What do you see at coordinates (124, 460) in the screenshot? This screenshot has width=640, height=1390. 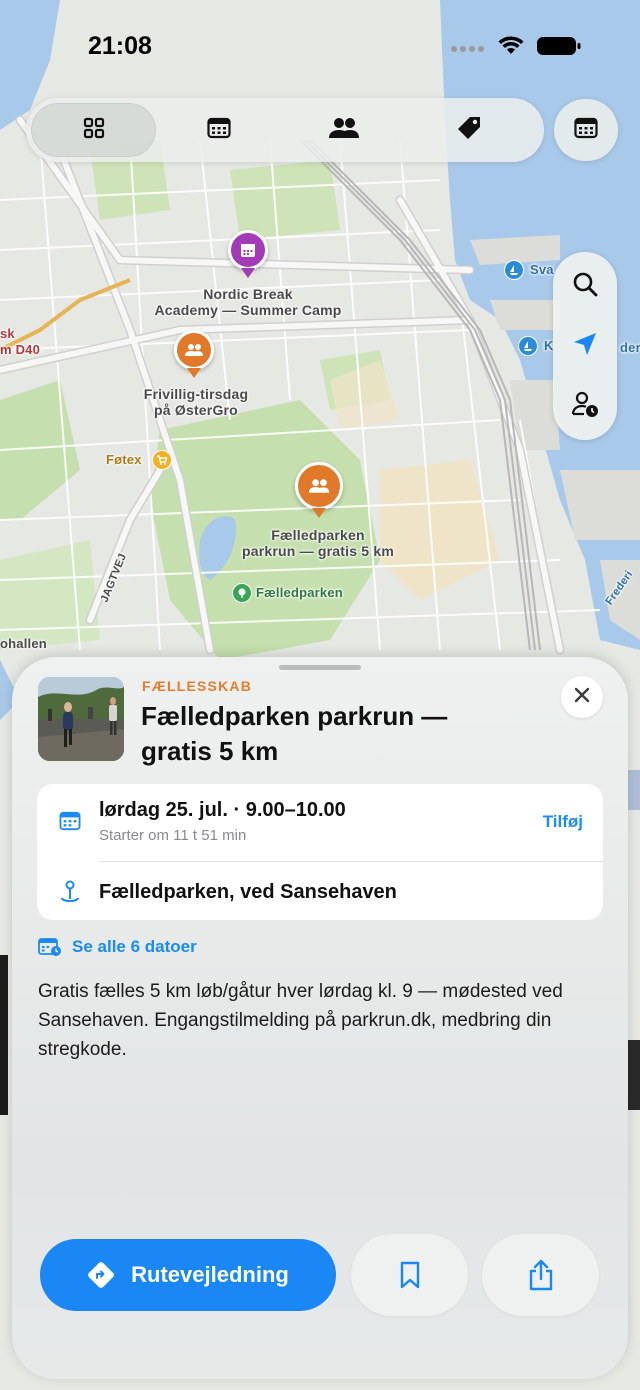 I see `map-label-fotex: Føtex` at bounding box center [124, 460].